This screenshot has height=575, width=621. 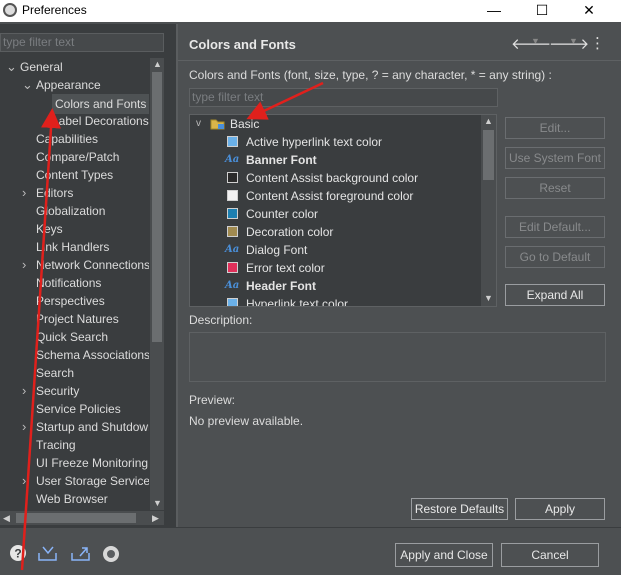 What do you see at coordinates (290, 232) in the screenshot?
I see `tree-row-label: Decoration color` at bounding box center [290, 232].